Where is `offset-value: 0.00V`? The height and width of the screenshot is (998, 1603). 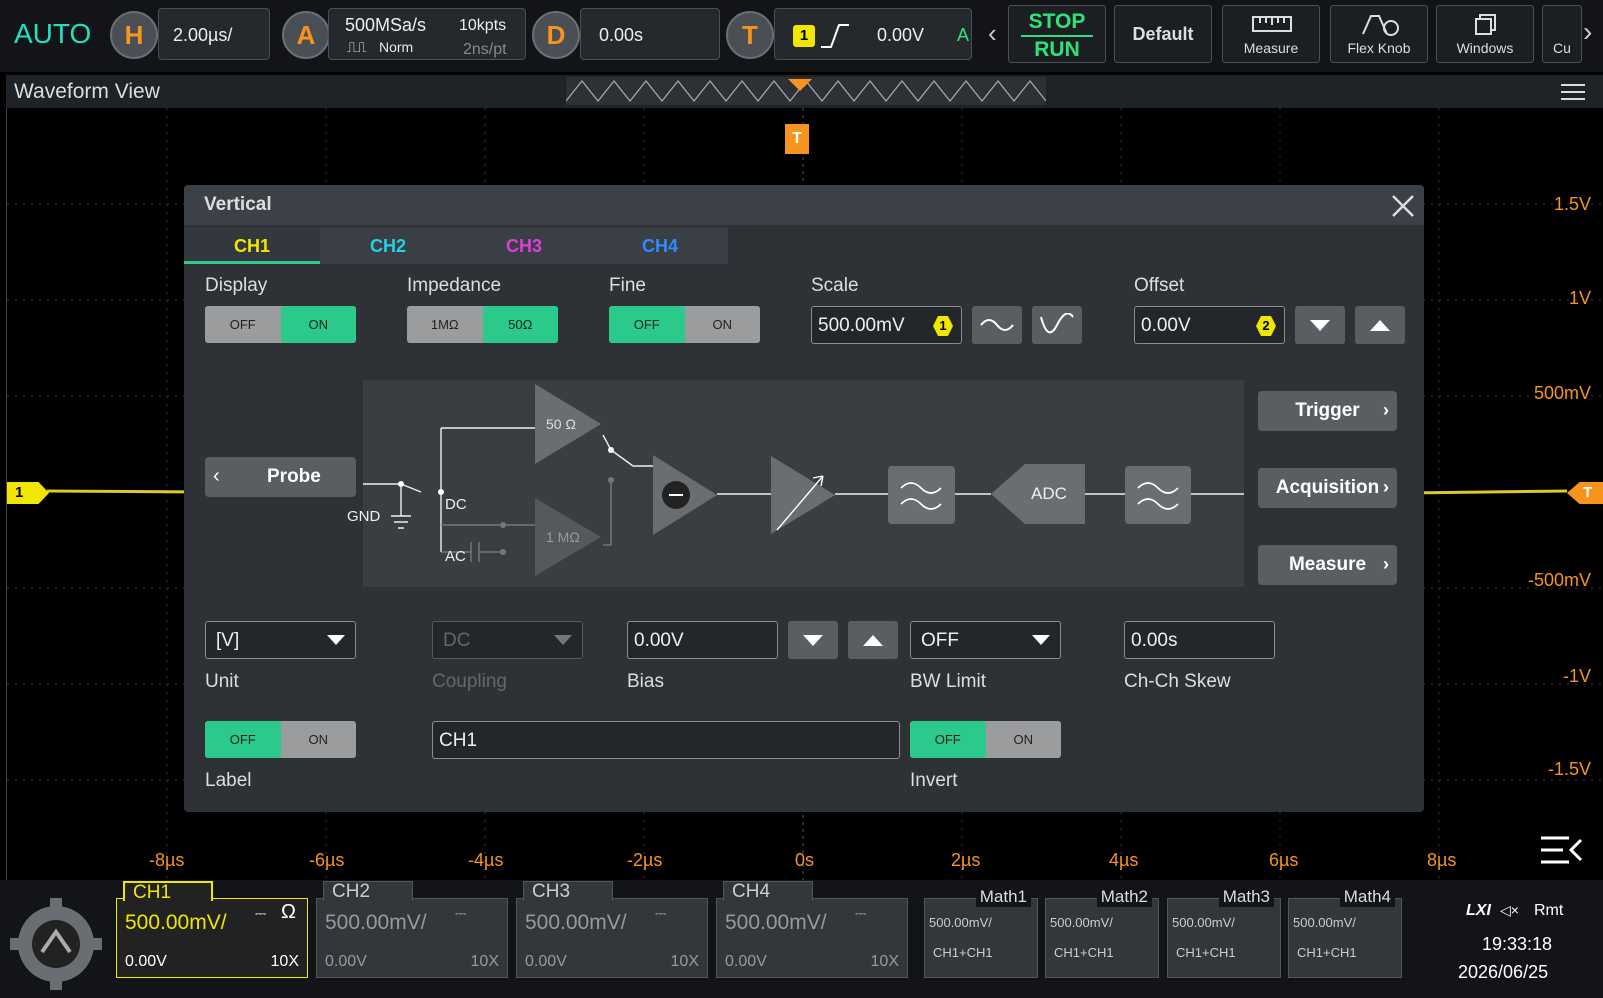 offset-value: 0.00V is located at coordinates (1166, 325).